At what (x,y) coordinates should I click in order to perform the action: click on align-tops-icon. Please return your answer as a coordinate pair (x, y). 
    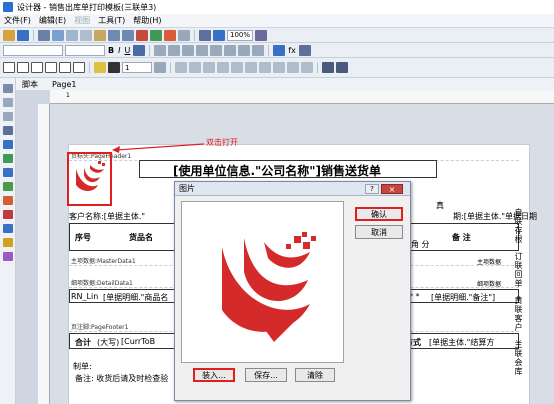
    Looking at the image, I should click on (237, 67).